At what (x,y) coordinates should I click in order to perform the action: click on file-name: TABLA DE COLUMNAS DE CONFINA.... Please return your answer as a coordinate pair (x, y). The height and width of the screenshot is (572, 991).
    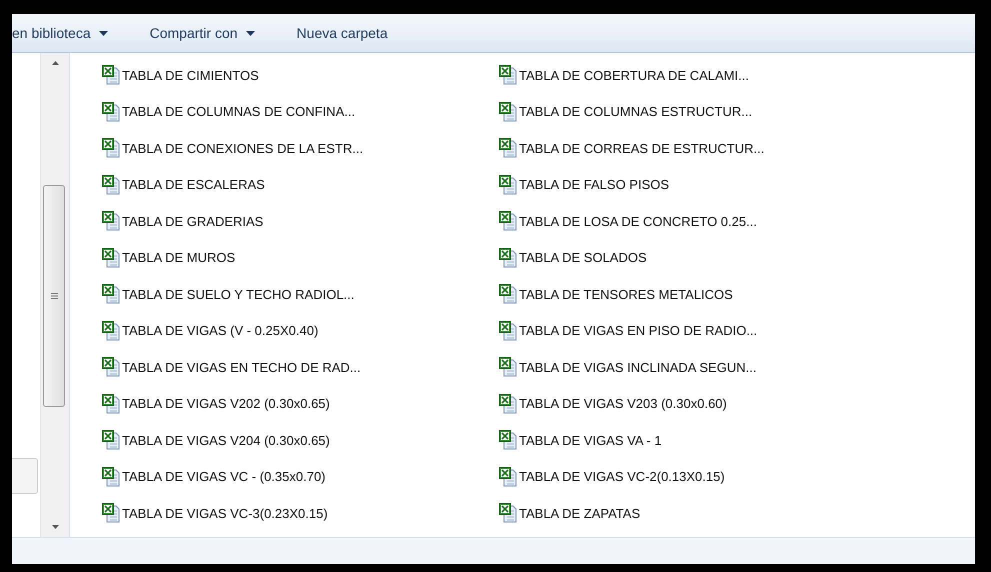
    Looking at the image, I should click on (239, 111).